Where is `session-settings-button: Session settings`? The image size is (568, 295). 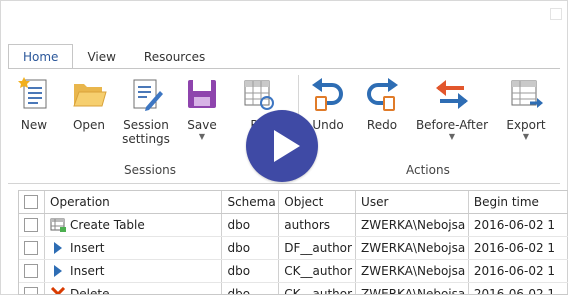 session-settings-button: Session settings is located at coordinates (146, 111).